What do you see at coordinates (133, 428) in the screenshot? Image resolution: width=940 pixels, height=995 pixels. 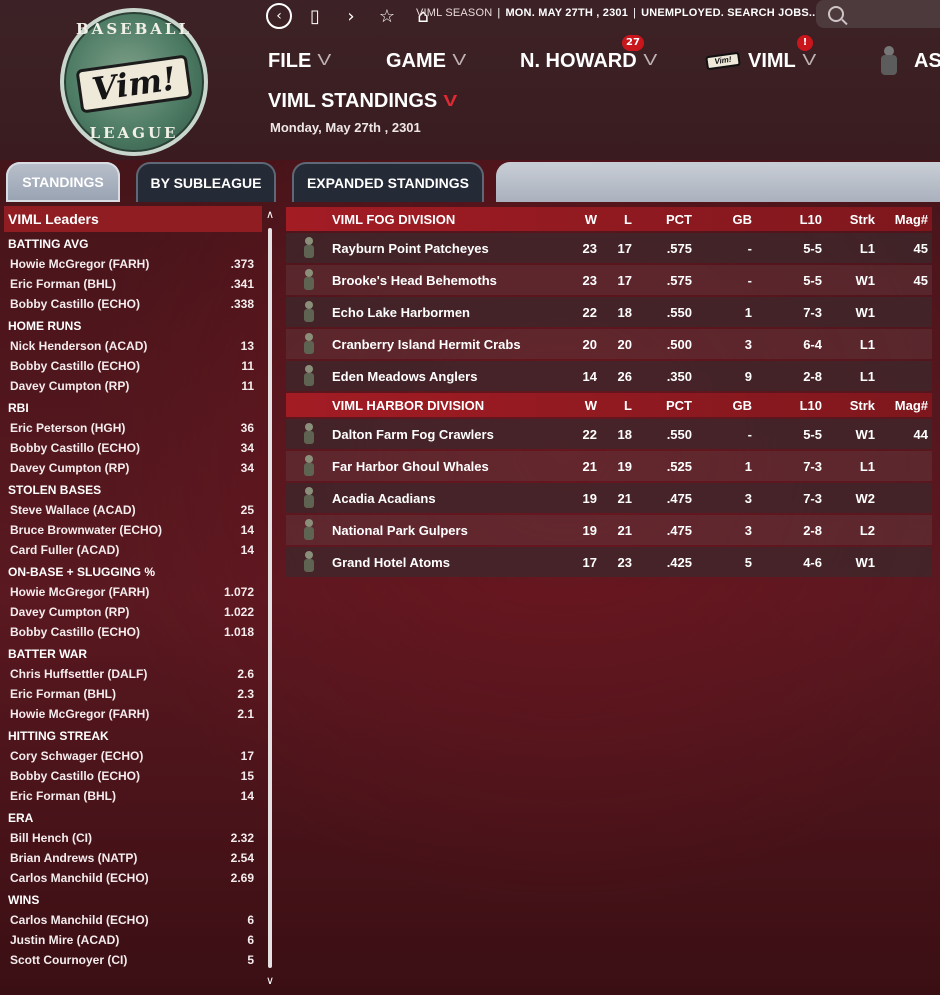 I see `leader-row: Eric Peterson (HGH) 36` at bounding box center [133, 428].